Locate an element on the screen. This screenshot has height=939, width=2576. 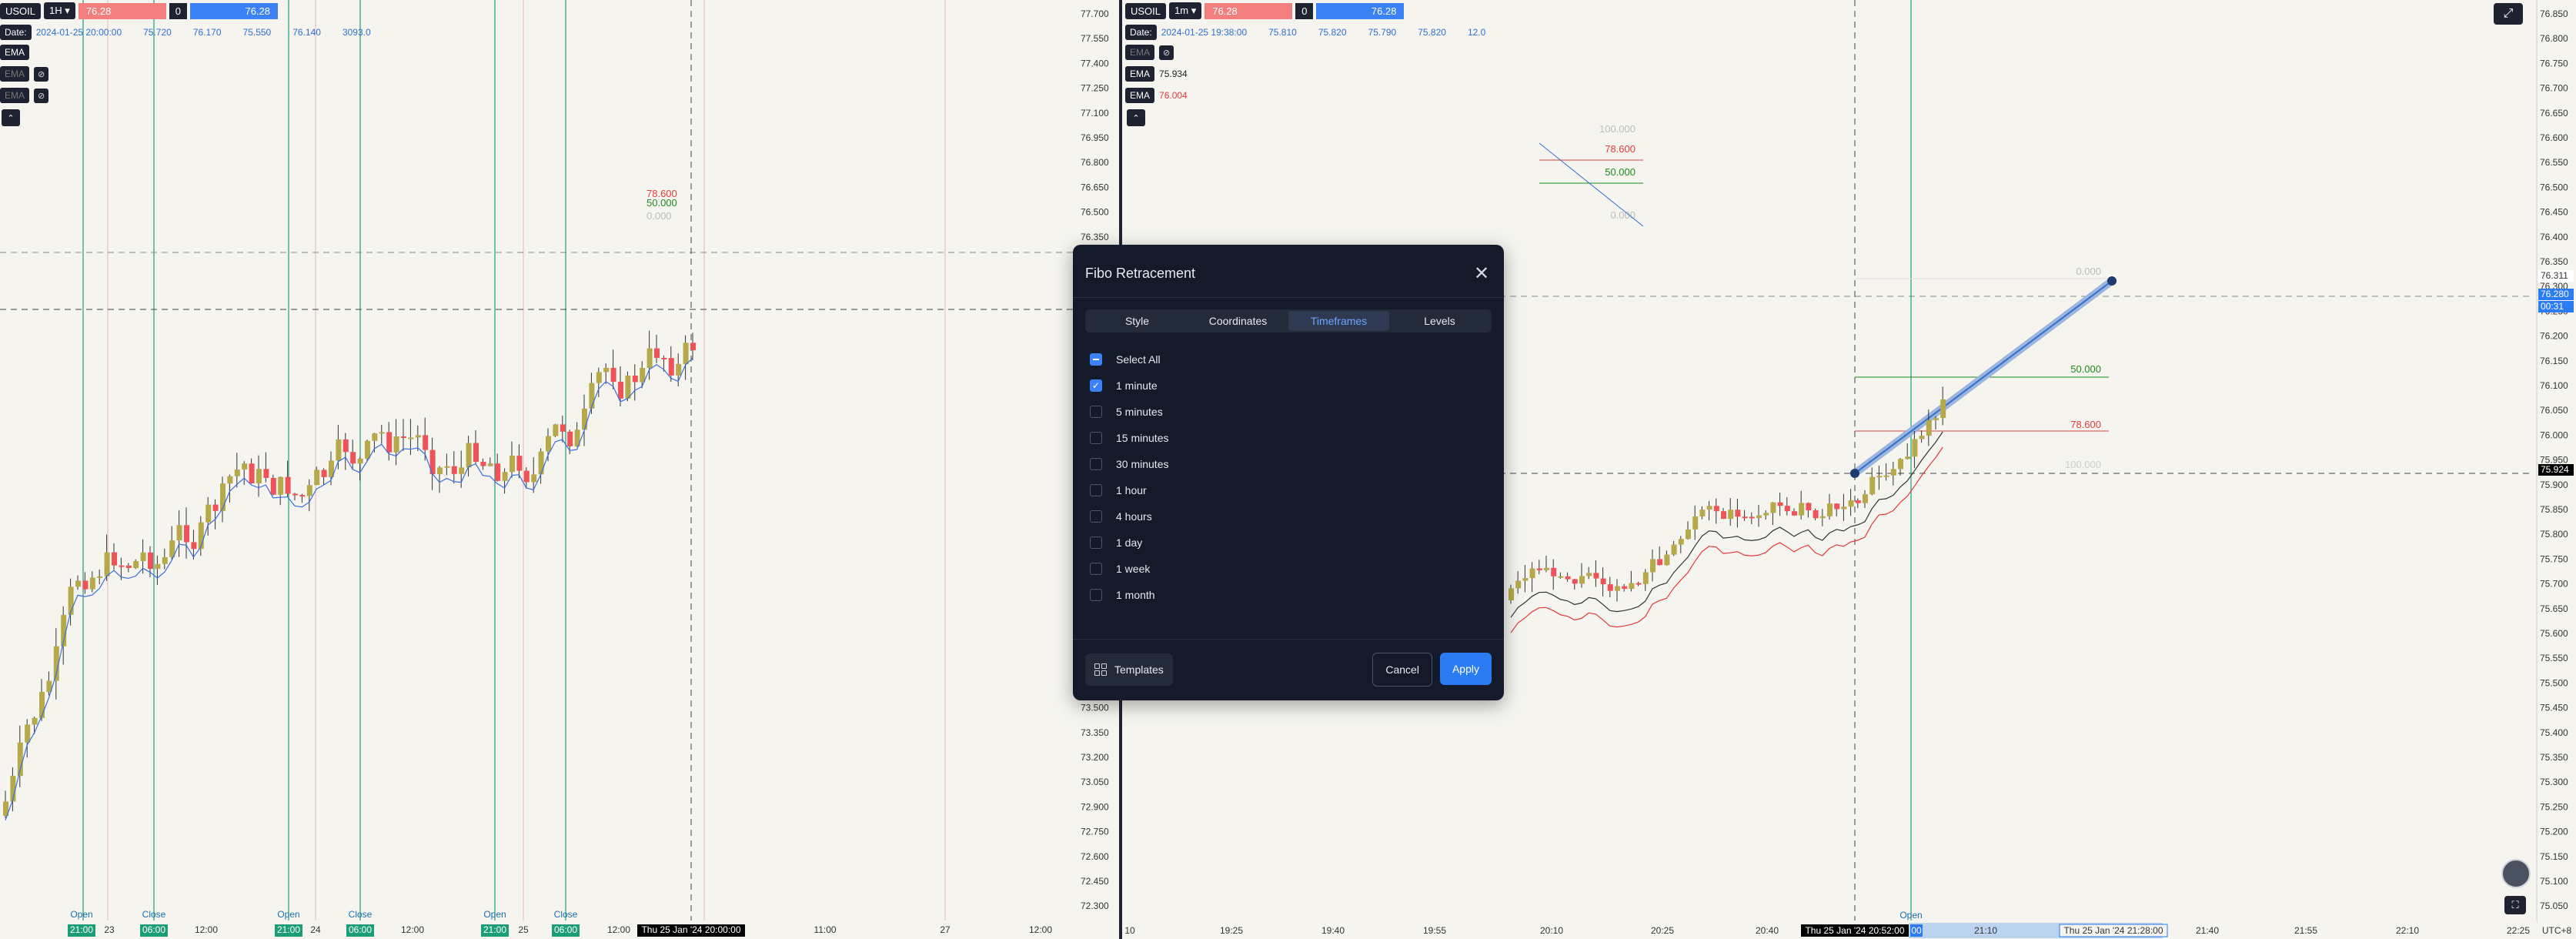
timeframe-row: 1 month is located at coordinates (1129, 595).